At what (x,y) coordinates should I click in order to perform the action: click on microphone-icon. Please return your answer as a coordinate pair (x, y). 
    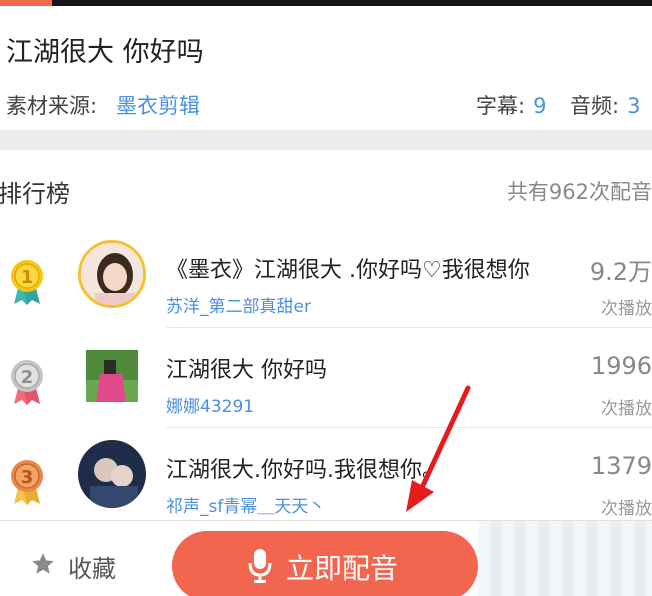
    Looking at the image, I should click on (260, 566).